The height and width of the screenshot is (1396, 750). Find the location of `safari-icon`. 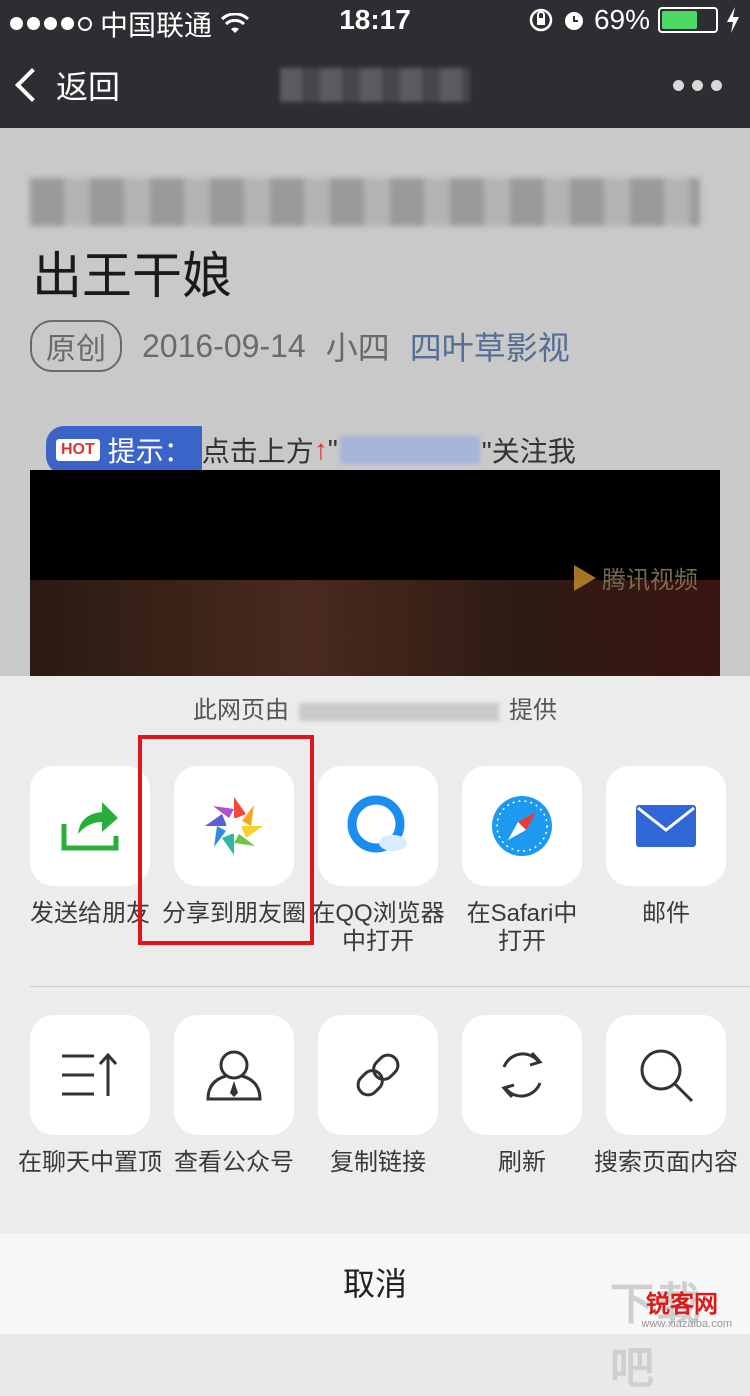

safari-icon is located at coordinates (522, 826).